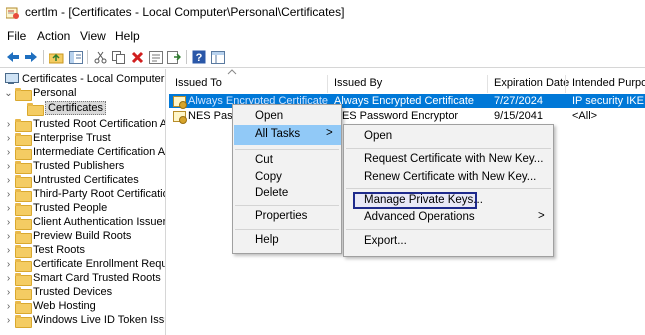 This screenshot has height=335, width=645. What do you see at coordinates (198, 83) in the screenshot?
I see `column-header-issued-to: Issued To` at bounding box center [198, 83].